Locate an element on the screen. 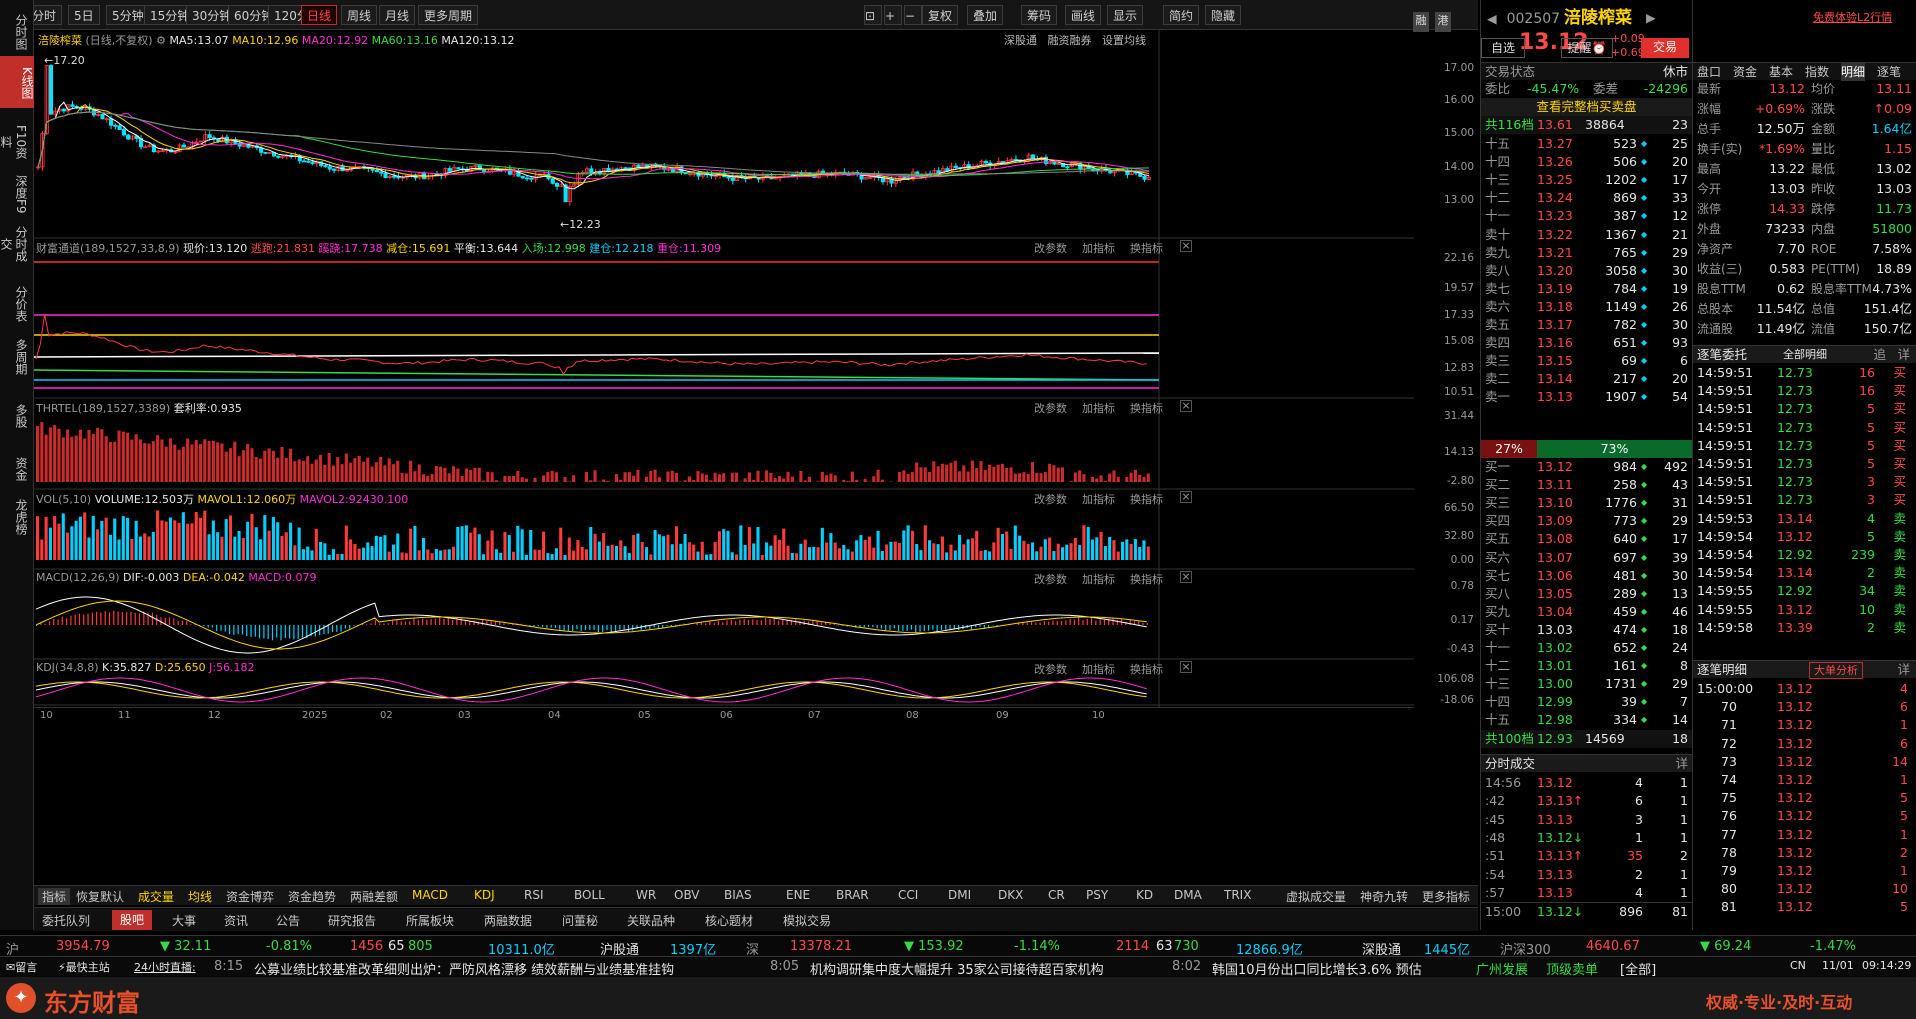  trade-button: 交易 is located at coordinates (1665, 48).